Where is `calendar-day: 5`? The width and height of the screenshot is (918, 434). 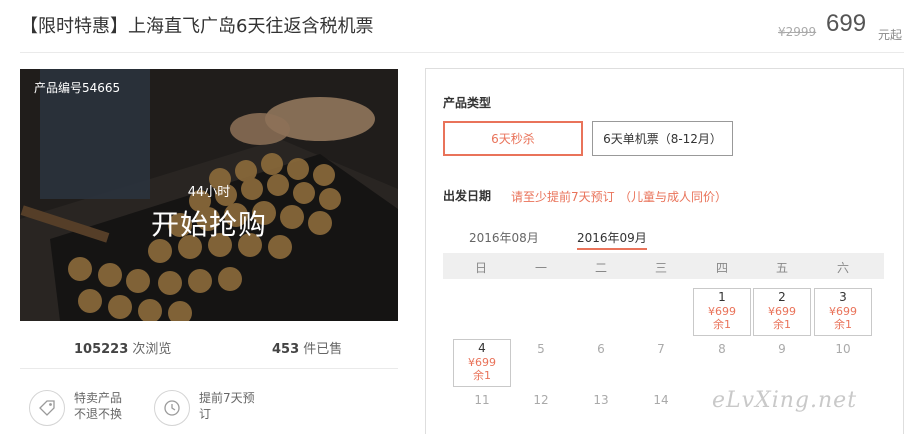 calendar-day: 5 is located at coordinates (541, 365).